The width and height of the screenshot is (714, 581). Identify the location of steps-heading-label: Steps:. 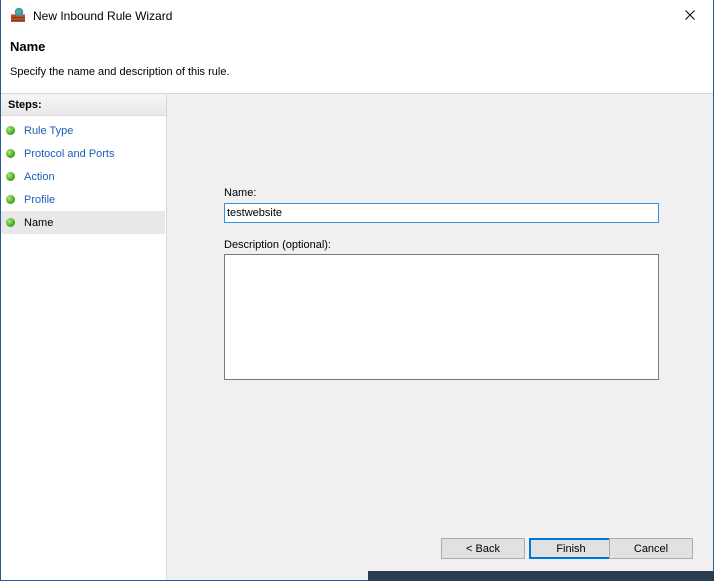
(25, 105).